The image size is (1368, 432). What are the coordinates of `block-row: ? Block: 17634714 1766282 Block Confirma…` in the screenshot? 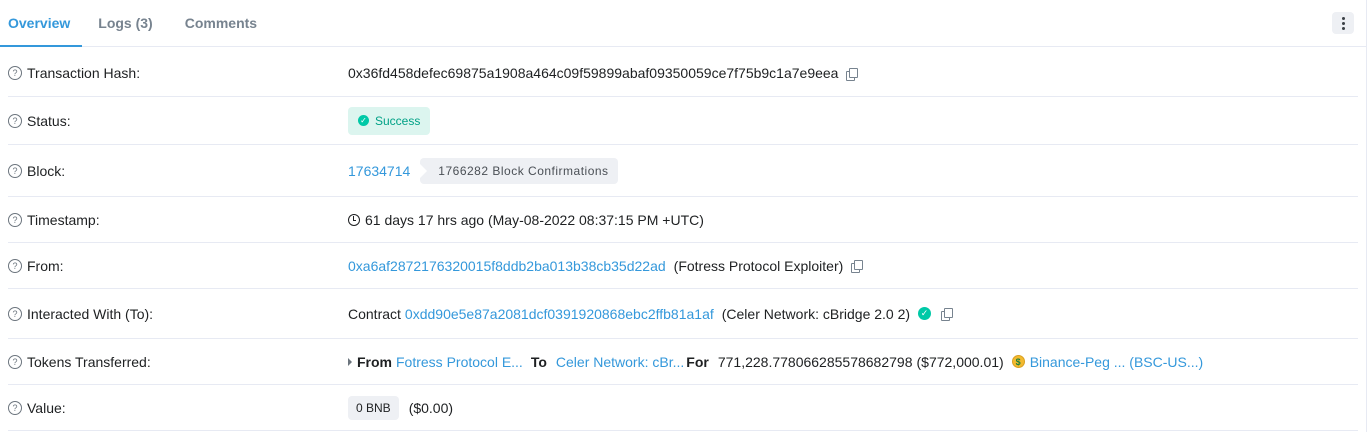 It's located at (683, 171).